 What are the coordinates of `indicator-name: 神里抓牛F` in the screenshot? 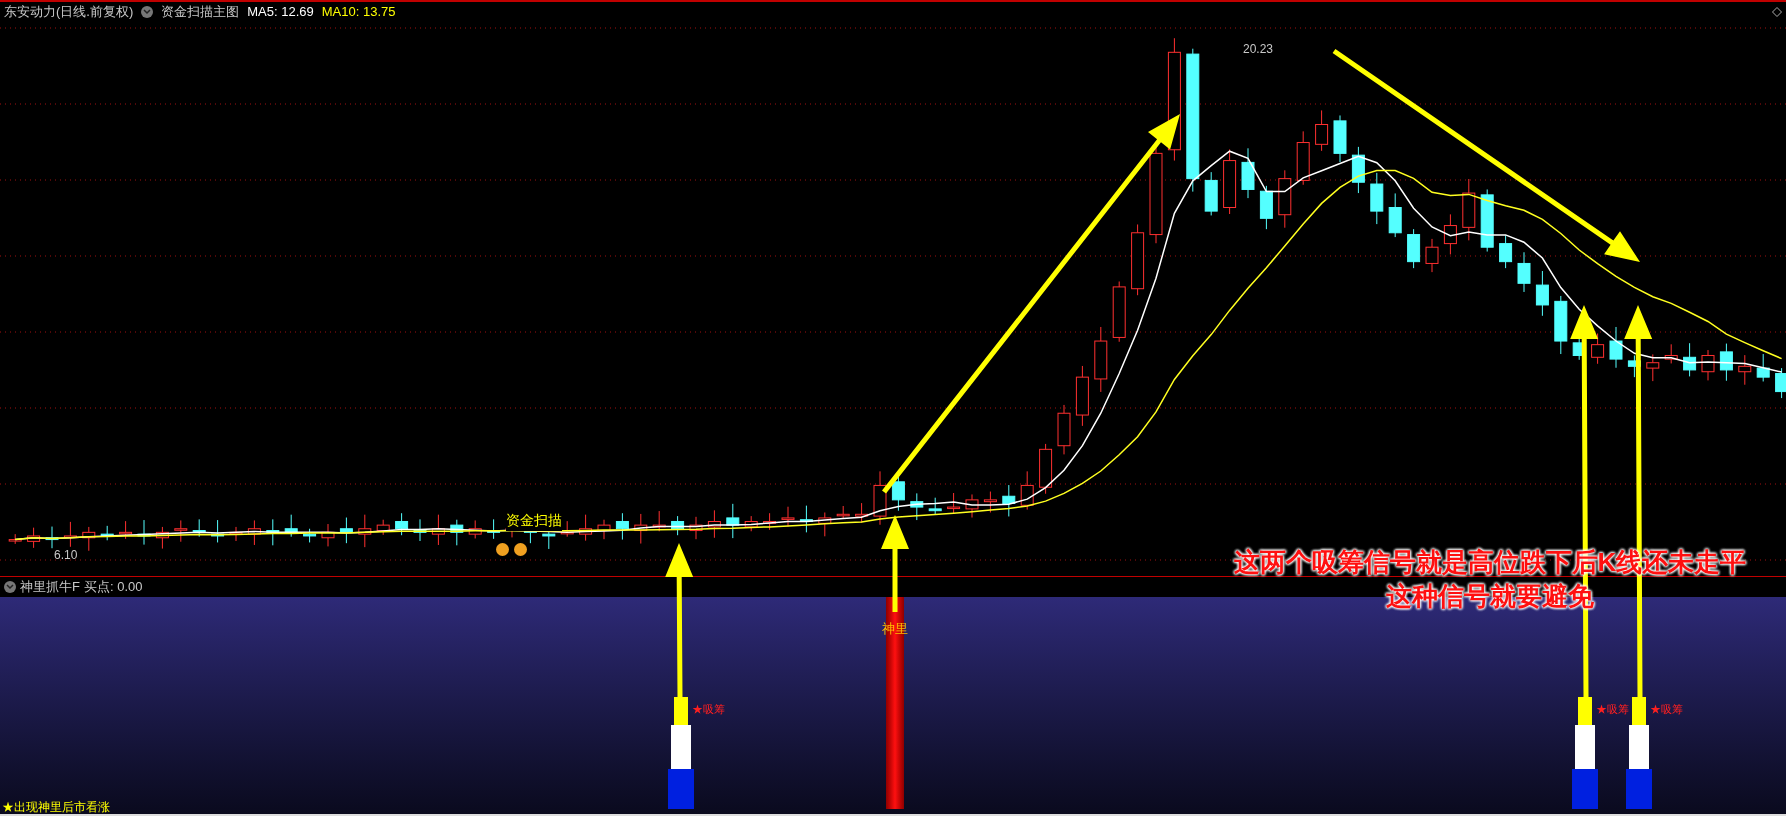 It's located at (50, 587).